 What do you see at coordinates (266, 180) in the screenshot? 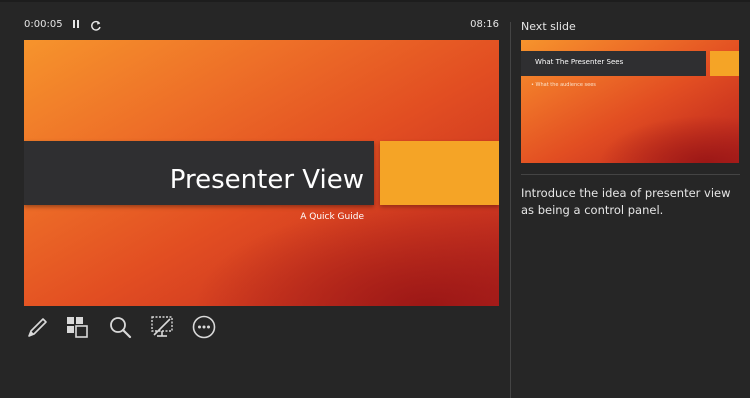
I see `slide-title: Presenter View` at bounding box center [266, 180].